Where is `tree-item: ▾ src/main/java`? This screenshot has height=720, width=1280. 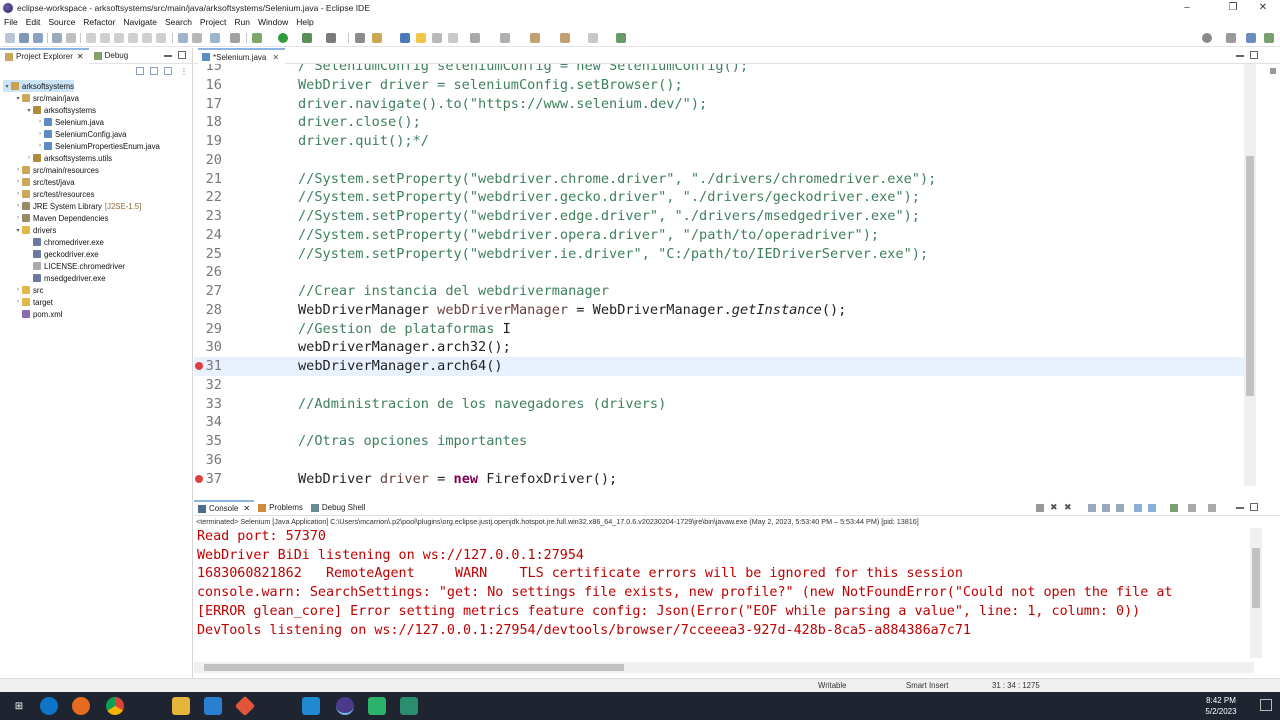 tree-item: ▾ src/main/java is located at coordinates (46, 98).